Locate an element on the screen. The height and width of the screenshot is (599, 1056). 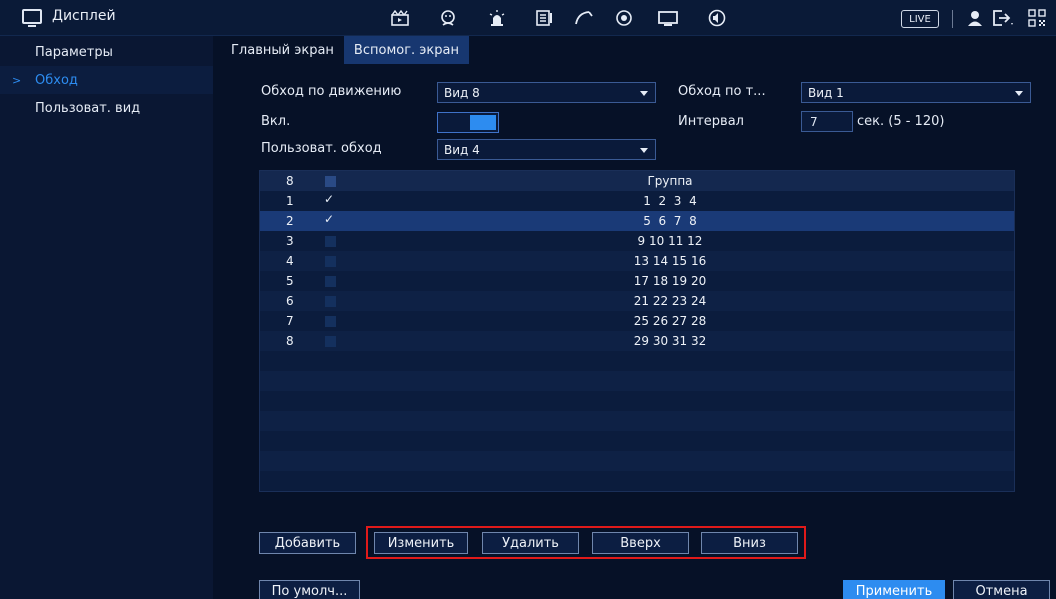
audio-icon is located at coordinates (717, 18).